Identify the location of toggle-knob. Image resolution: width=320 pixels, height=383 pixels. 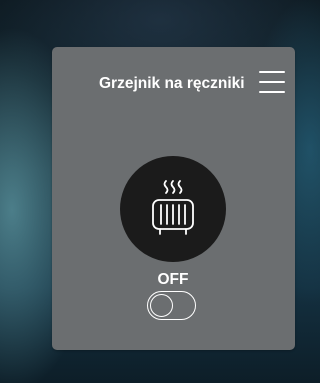
(161, 305).